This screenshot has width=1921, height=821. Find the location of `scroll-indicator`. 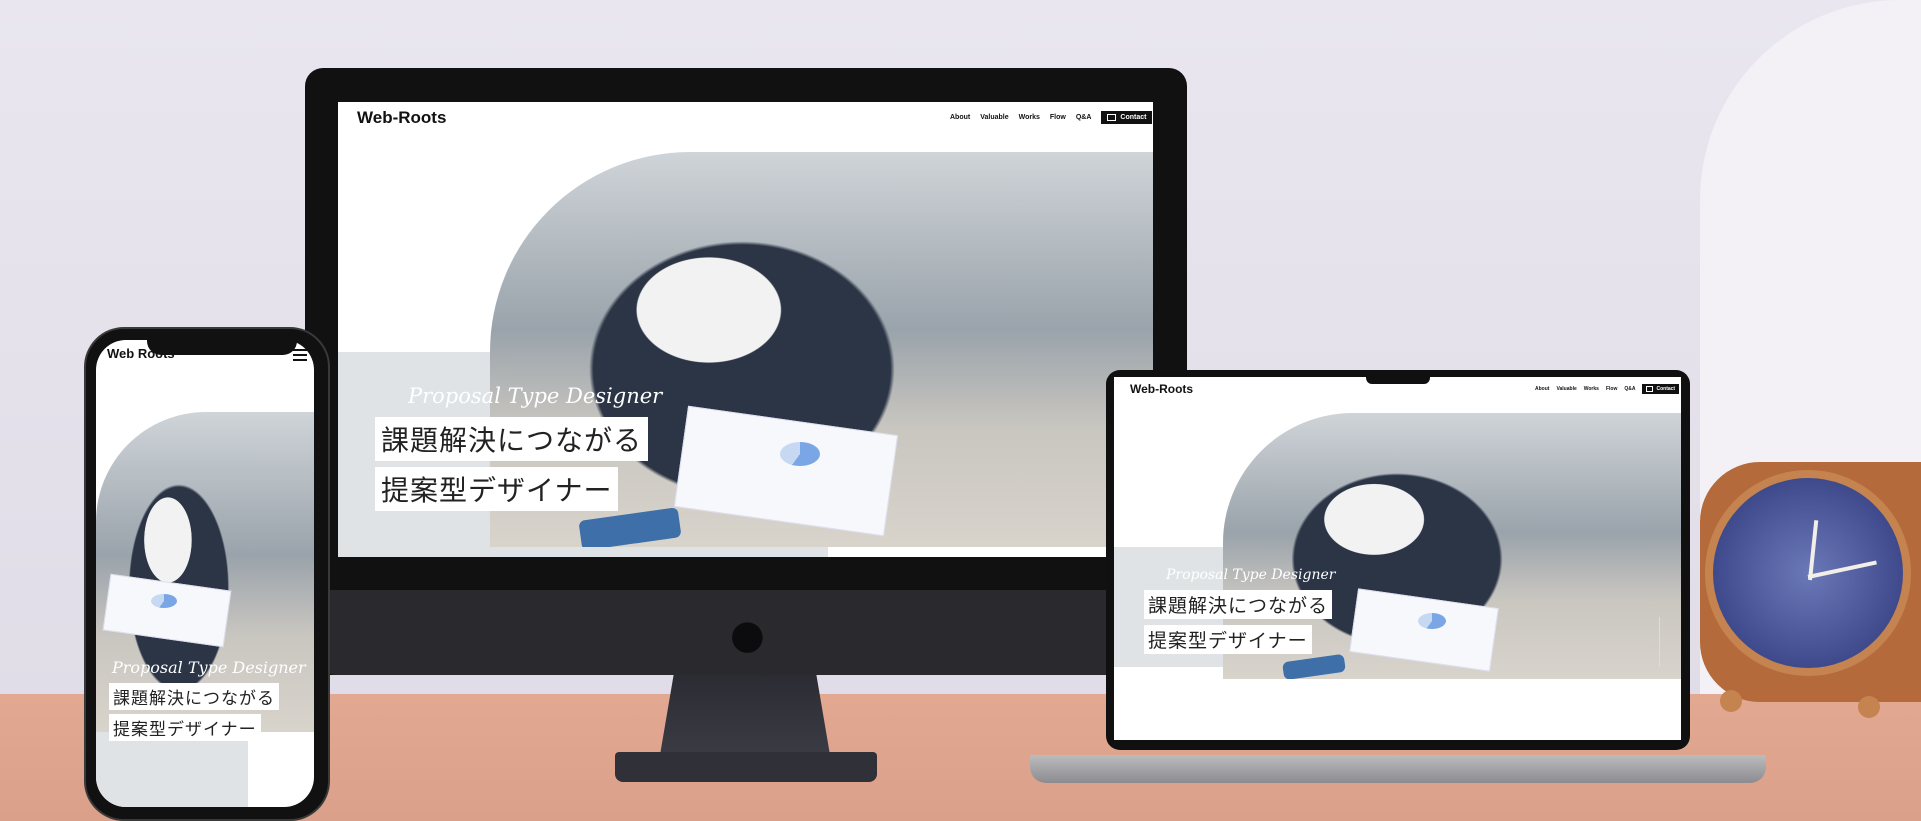

scroll-indicator is located at coordinates (1659, 642).